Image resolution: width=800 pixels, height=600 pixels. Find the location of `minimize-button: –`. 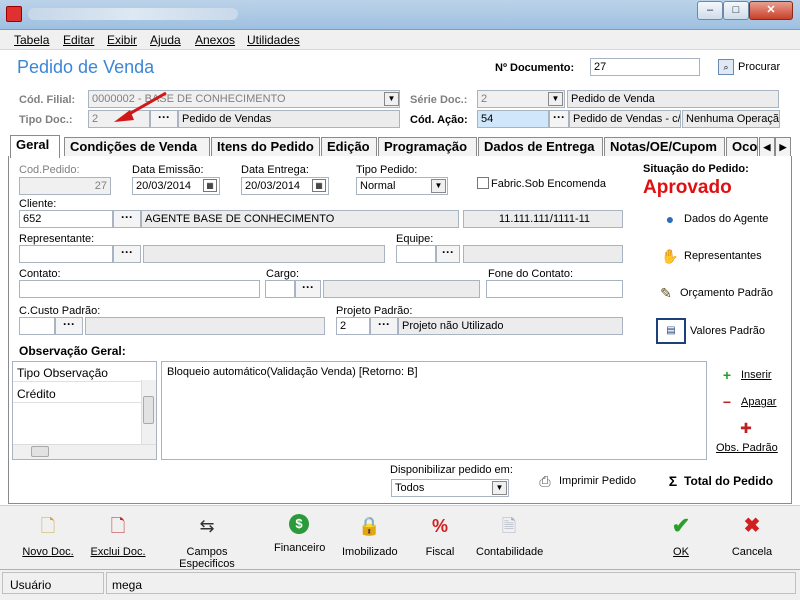

minimize-button: – is located at coordinates (710, 10).